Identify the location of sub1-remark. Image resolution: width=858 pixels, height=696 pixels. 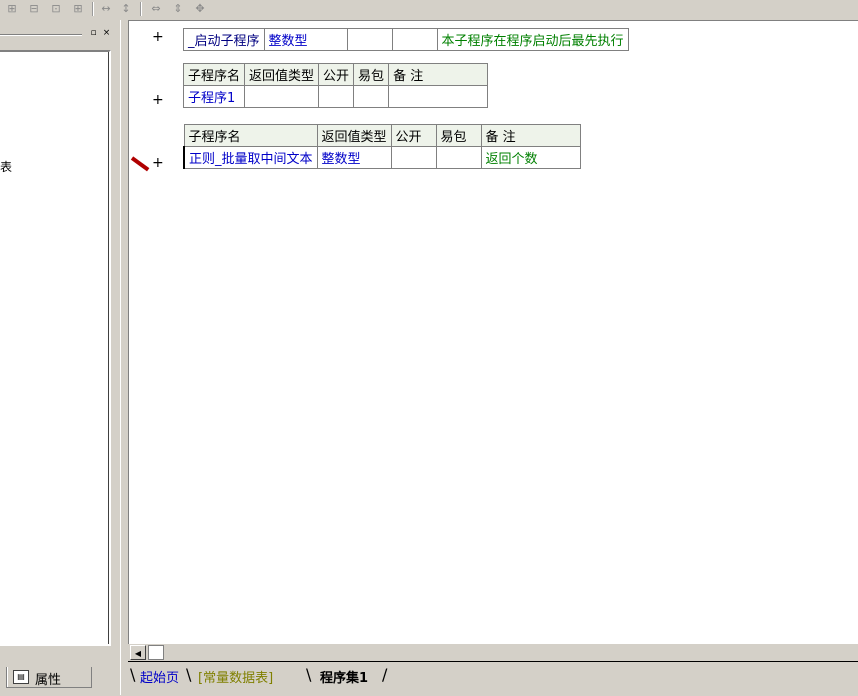
(438, 96).